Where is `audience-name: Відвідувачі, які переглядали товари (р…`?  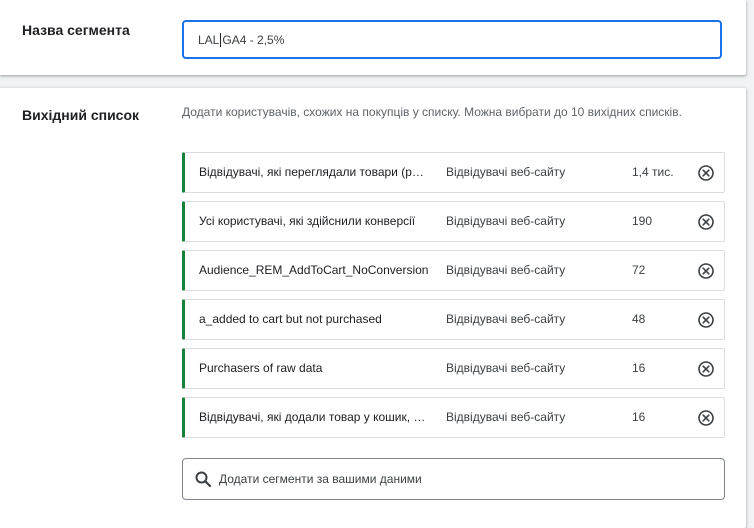 audience-name: Відвідувачі, які переглядали товари (р… is located at coordinates (311, 172).